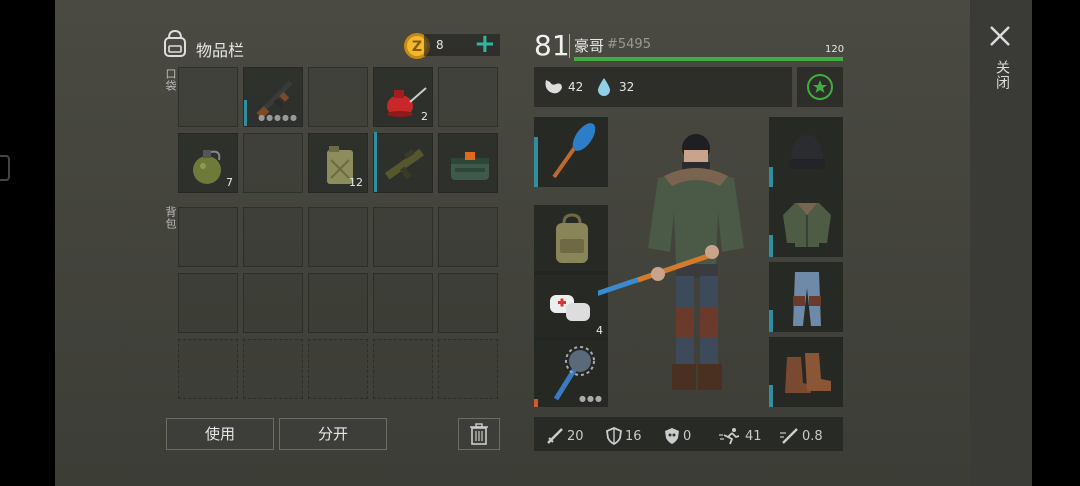 The height and width of the screenshot is (486, 1080). What do you see at coordinates (835, 49) in the screenshot?
I see `health-max: 120` at bounding box center [835, 49].